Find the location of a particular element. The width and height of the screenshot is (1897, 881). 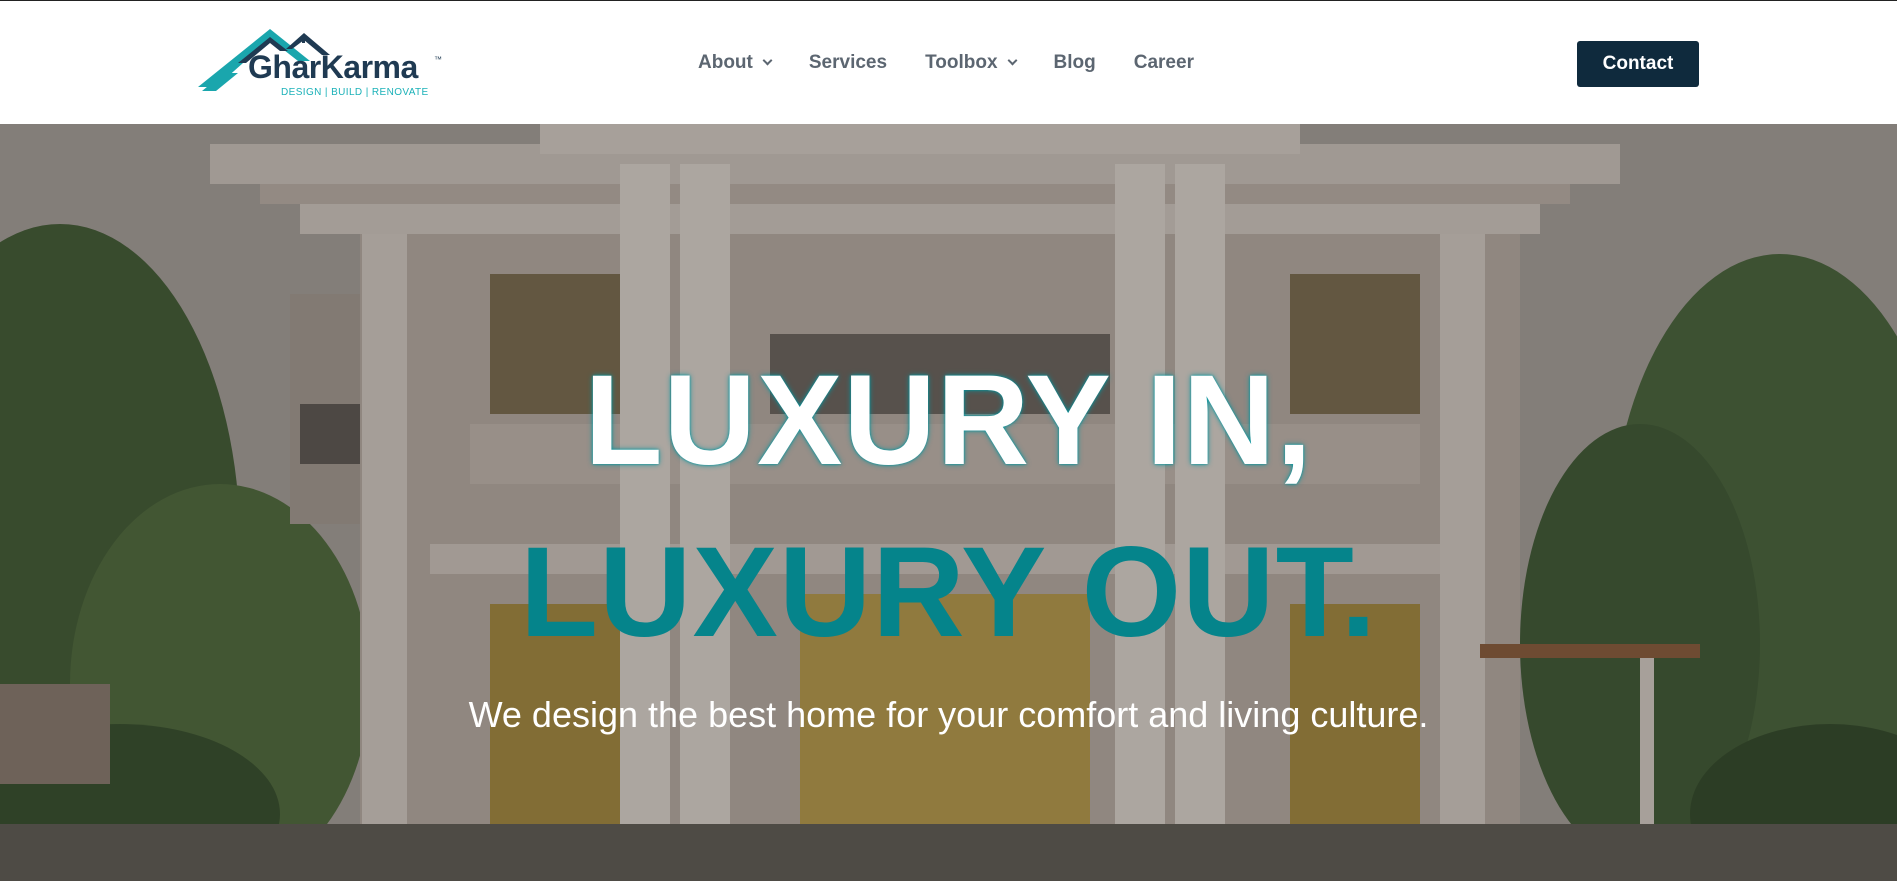

logo-name: GharKarma is located at coordinates (333, 67).